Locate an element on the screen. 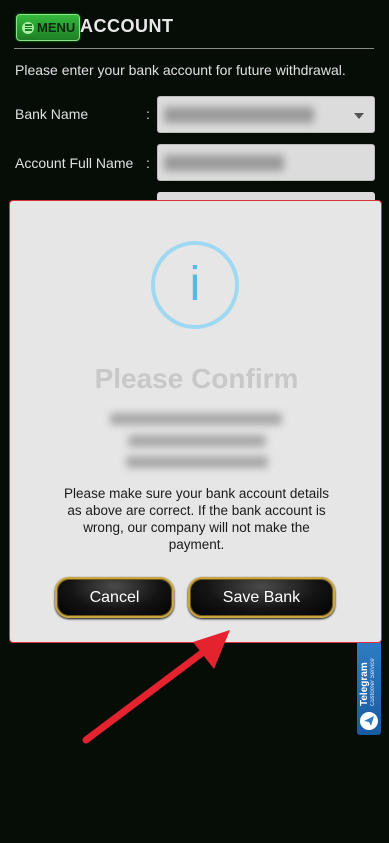  bank-name-select is located at coordinates (266, 114).